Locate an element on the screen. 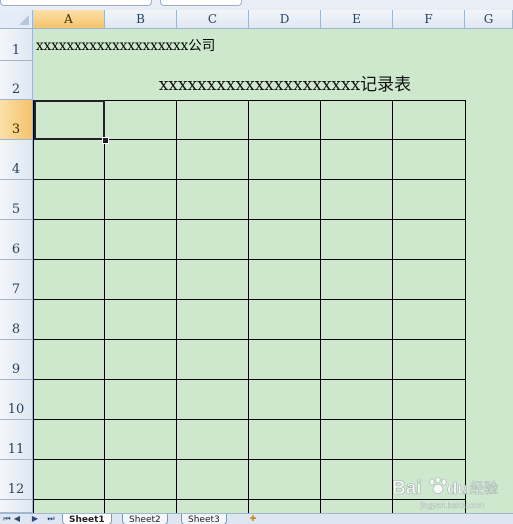 The width and height of the screenshot is (513, 524). table-cell-b8 is located at coordinates (141, 320).